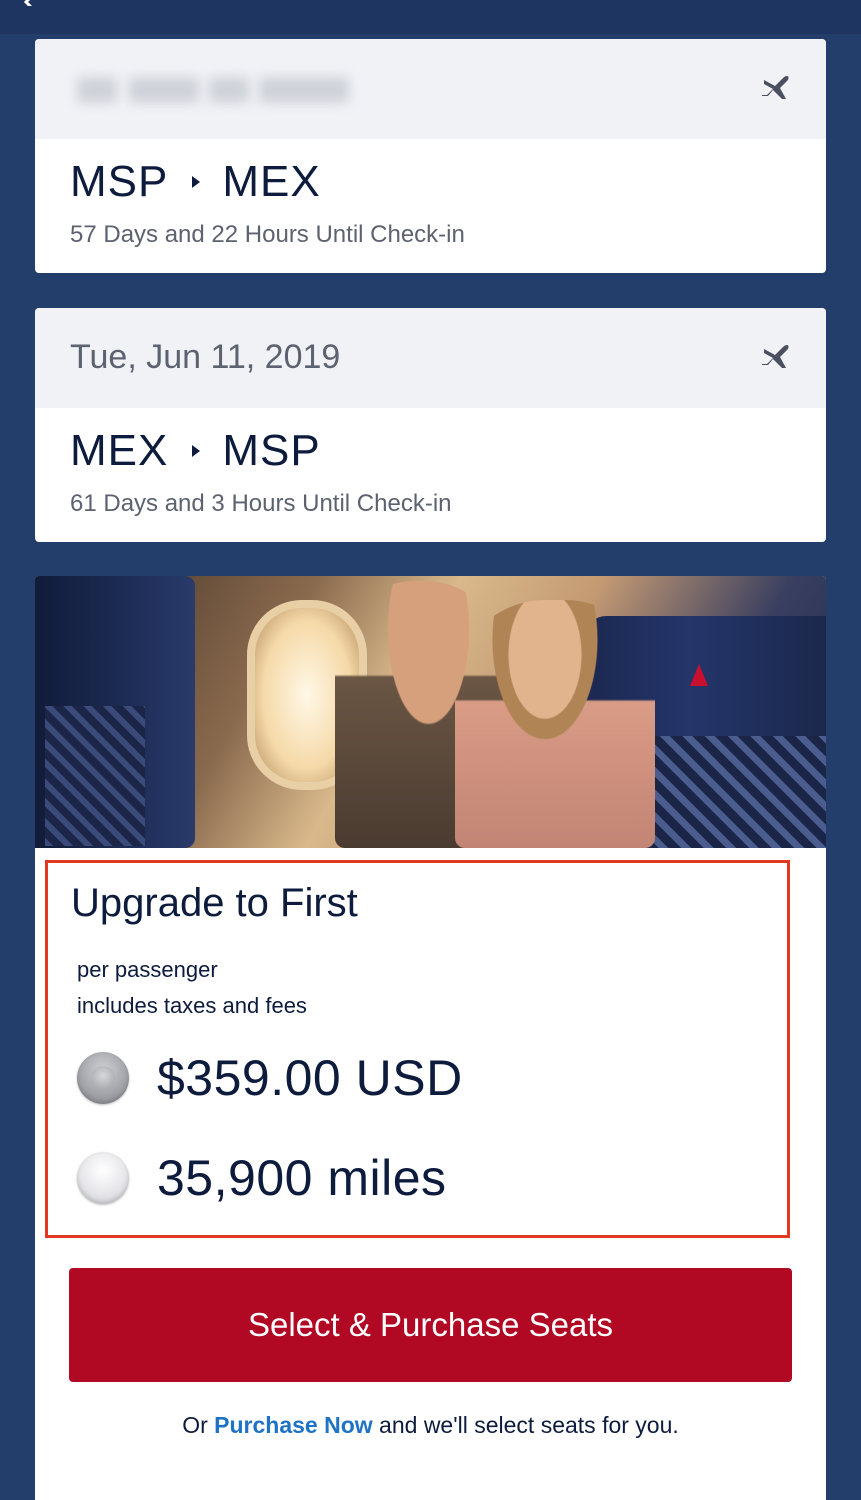  What do you see at coordinates (261, 503) in the screenshot?
I see `checkin-countdown: 61 Days and 3 Hours Until Check-in` at bounding box center [261, 503].